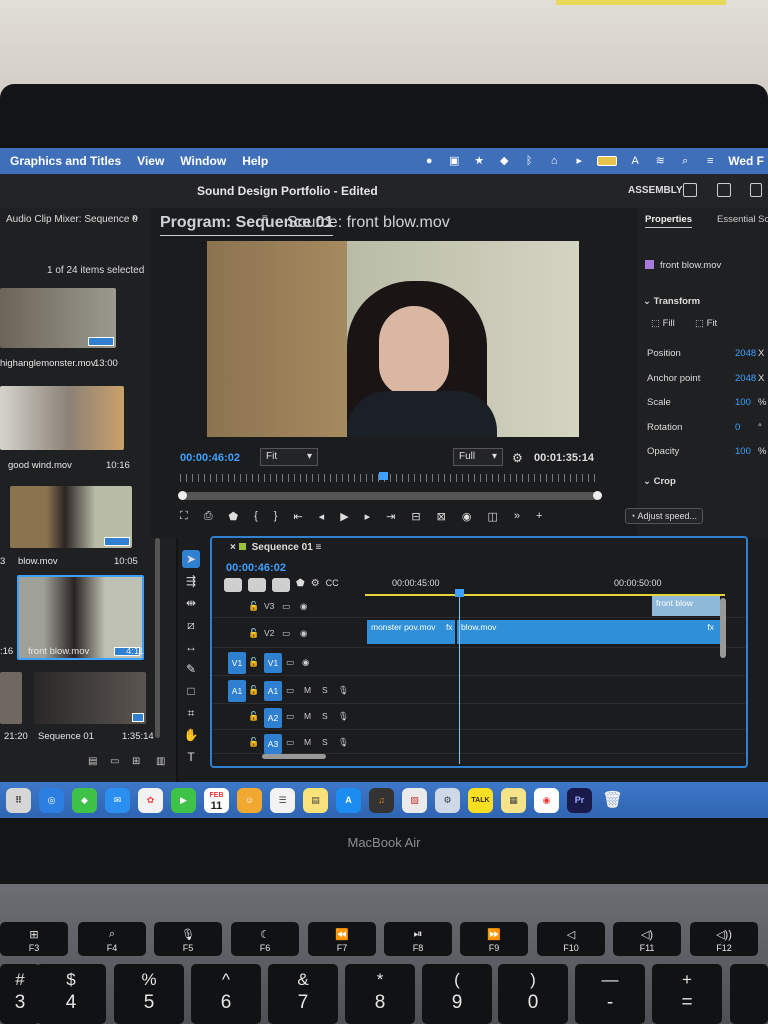 The image size is (768, 1024). Describe the element at coordinates (690, 190) in the screenshot. I see `panel-layout-icon` at that location.